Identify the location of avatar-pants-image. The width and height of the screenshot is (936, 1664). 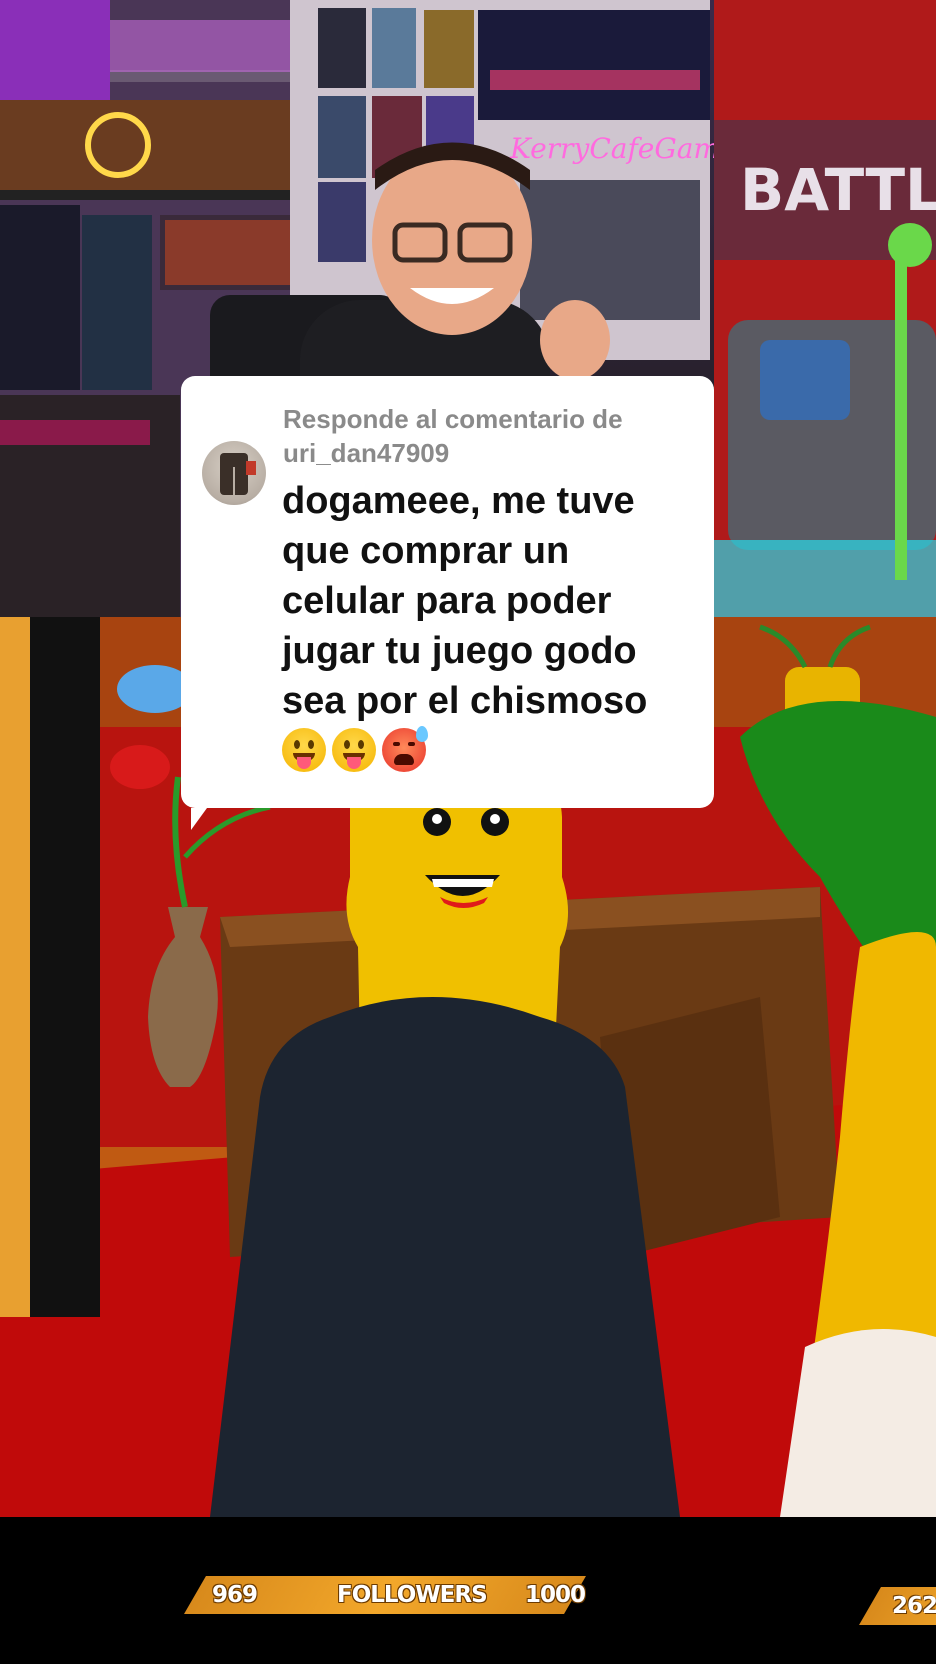
(234, 474).